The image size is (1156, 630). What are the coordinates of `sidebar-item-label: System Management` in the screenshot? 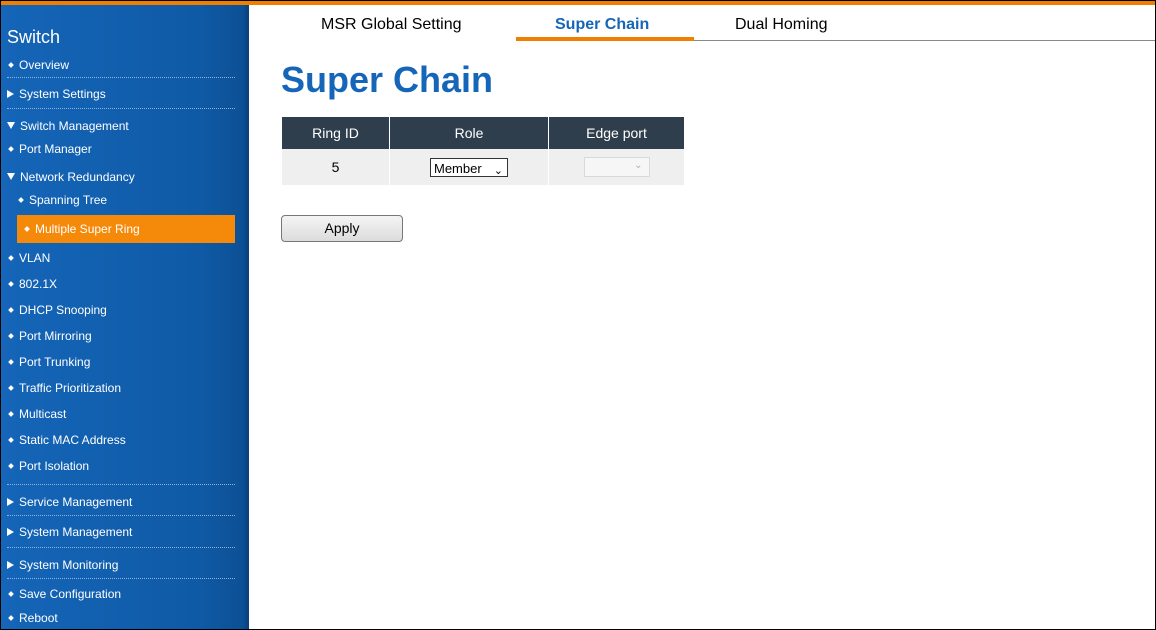 It's located at (76, 532).